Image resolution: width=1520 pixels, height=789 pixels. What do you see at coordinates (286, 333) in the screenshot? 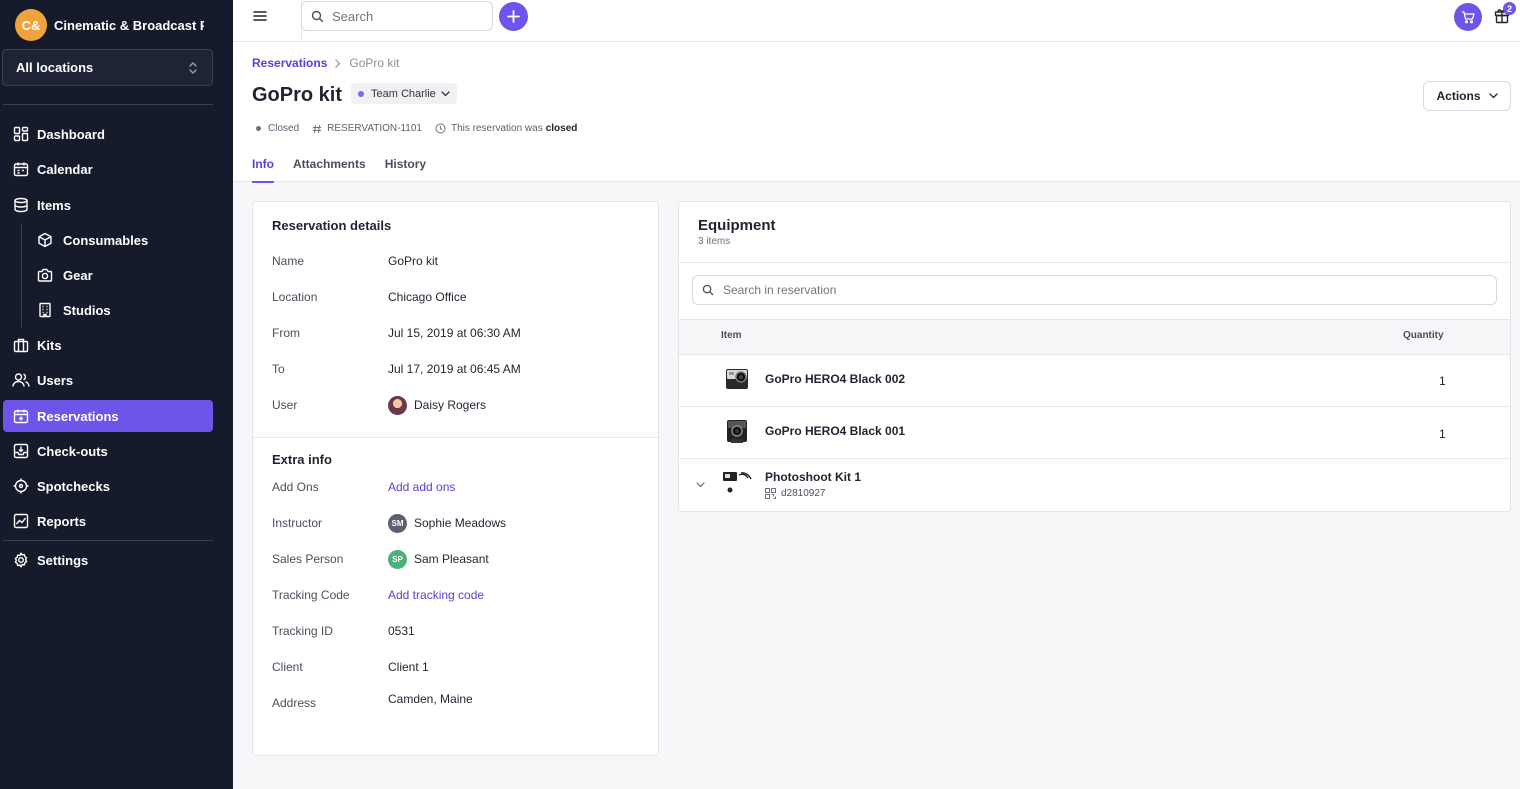
I see `detail-label: From` at bounding box center [286, 333].